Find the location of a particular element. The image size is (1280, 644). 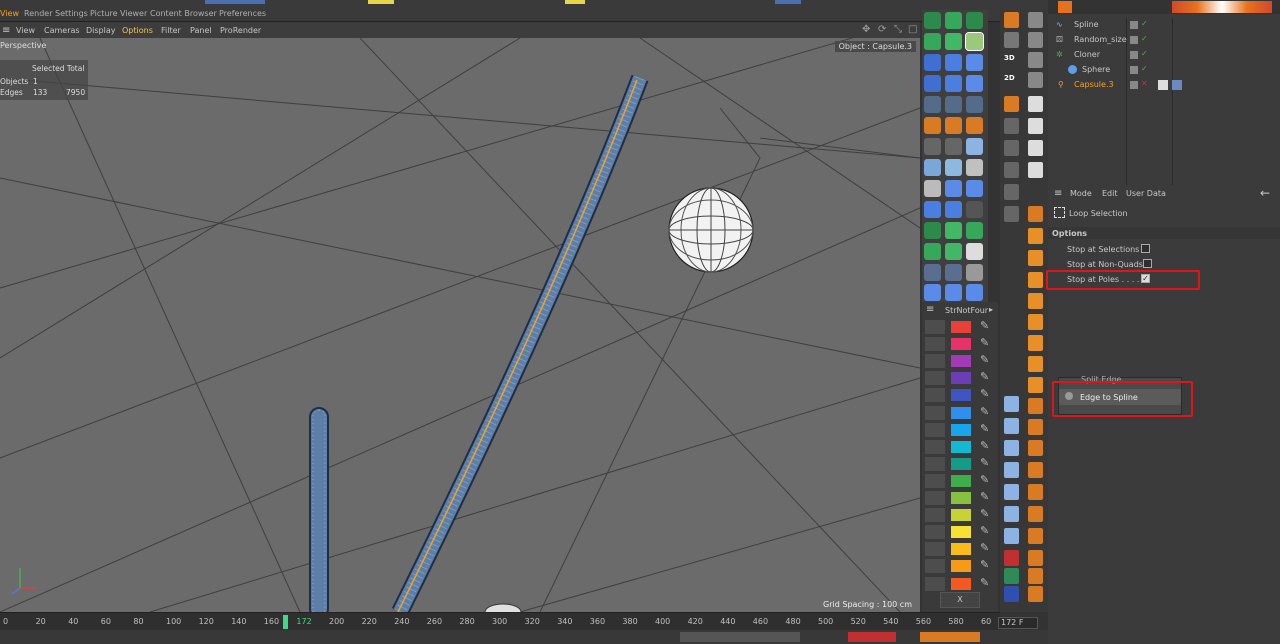

boole-icon is located at coordinates (932, 62).